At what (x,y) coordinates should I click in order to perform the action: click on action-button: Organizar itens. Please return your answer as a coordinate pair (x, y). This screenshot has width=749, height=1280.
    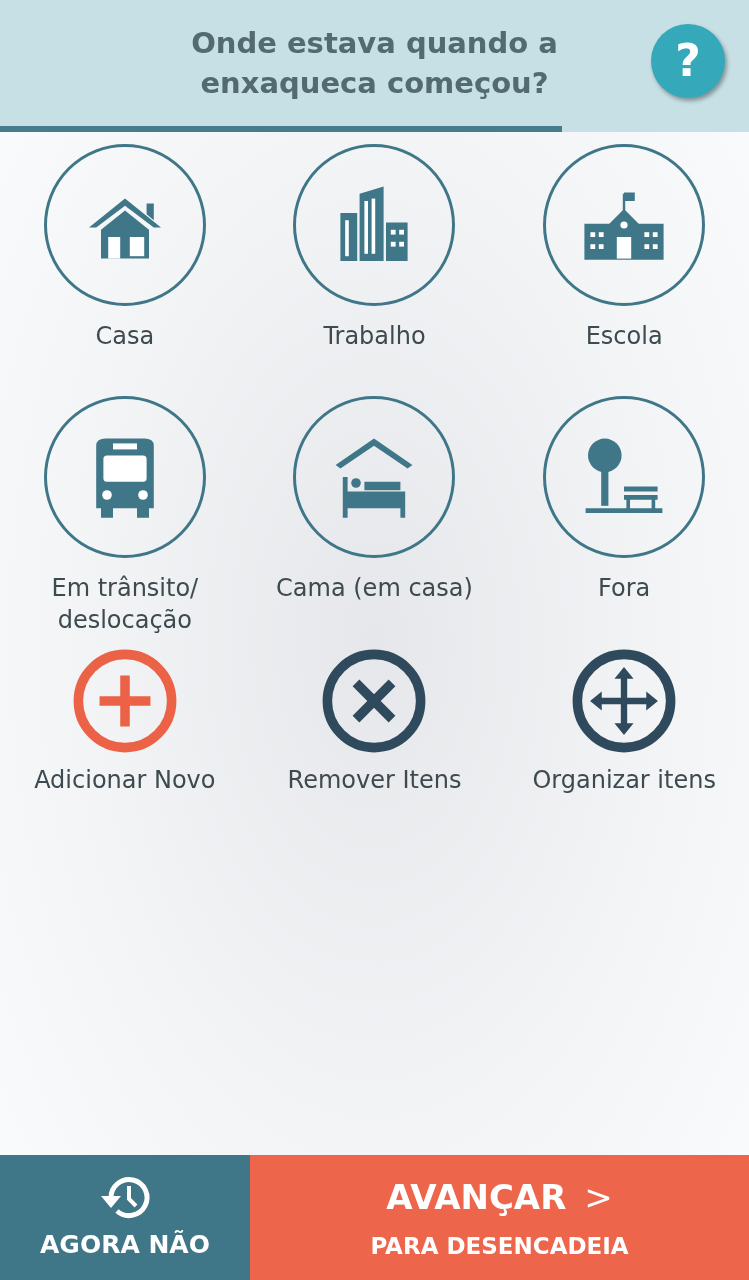
    Looking at the image, I should click on (624, 723).